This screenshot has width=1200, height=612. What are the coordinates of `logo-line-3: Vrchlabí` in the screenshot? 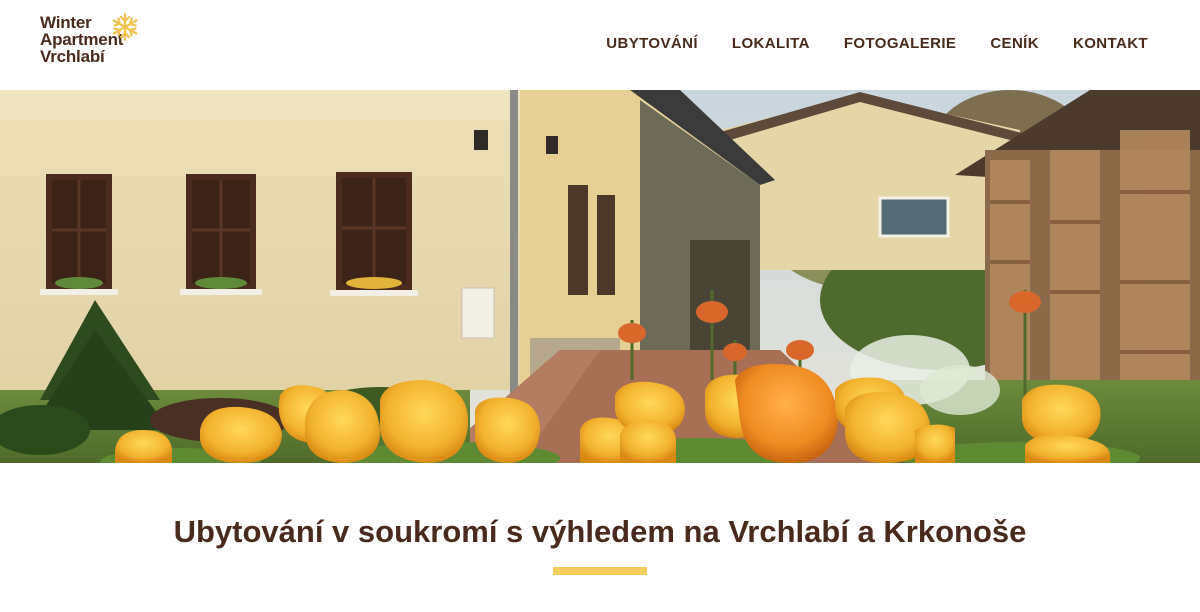 It's located at (72, 56).